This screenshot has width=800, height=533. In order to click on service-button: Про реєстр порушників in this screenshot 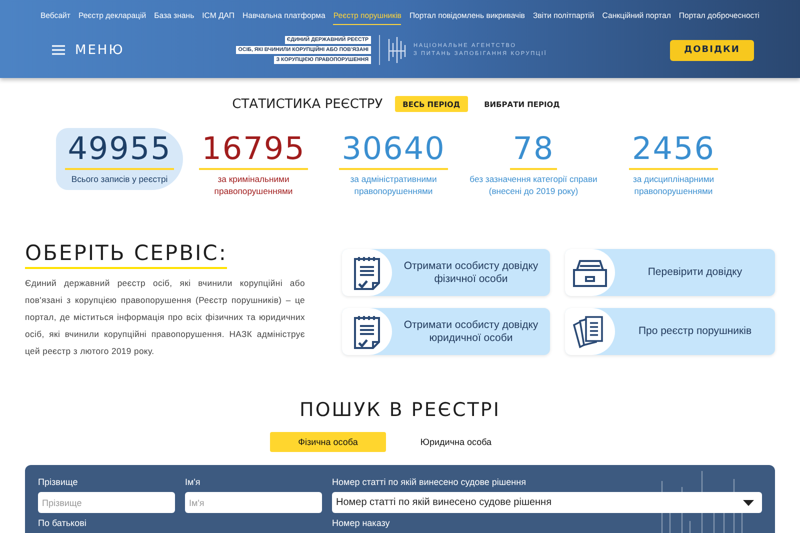, I will do `click(670, 331)`.